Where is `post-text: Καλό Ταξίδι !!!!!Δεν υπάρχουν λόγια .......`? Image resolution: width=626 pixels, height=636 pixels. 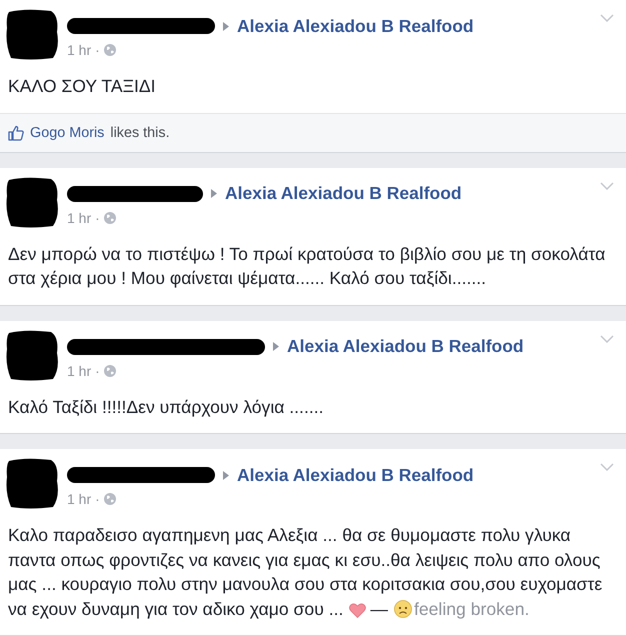
post-text: Καλό Ταξίδι !!!!!Δεν υπάρχουν λόγια ....... is located at coordinates (166, 407).